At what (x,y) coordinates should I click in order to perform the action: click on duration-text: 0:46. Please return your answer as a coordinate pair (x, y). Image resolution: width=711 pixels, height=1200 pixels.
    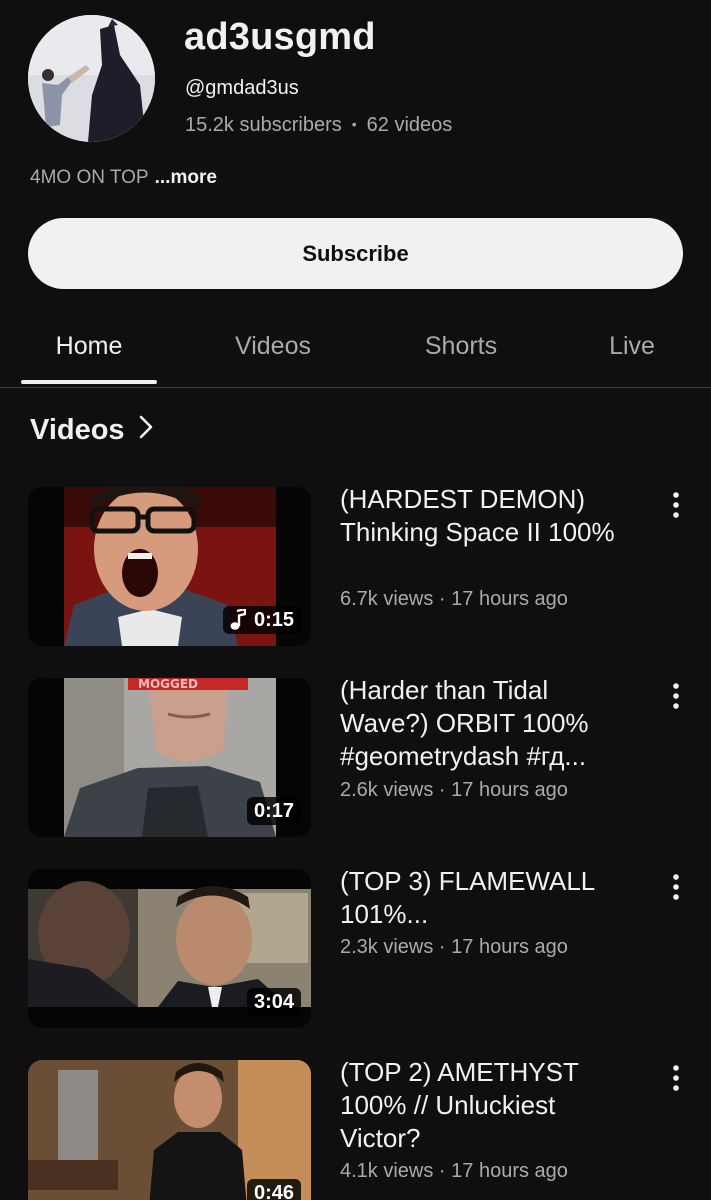
    Looking at the image, I should click on (273, 1191).